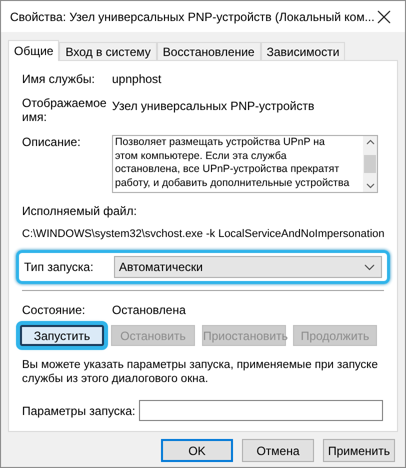 The height and width of the screenshot is (468, 406). What do you see at coordinates (359, 450) in the screenshot?
I see `dialog-button: Применить` at bounding box center [359, 450].